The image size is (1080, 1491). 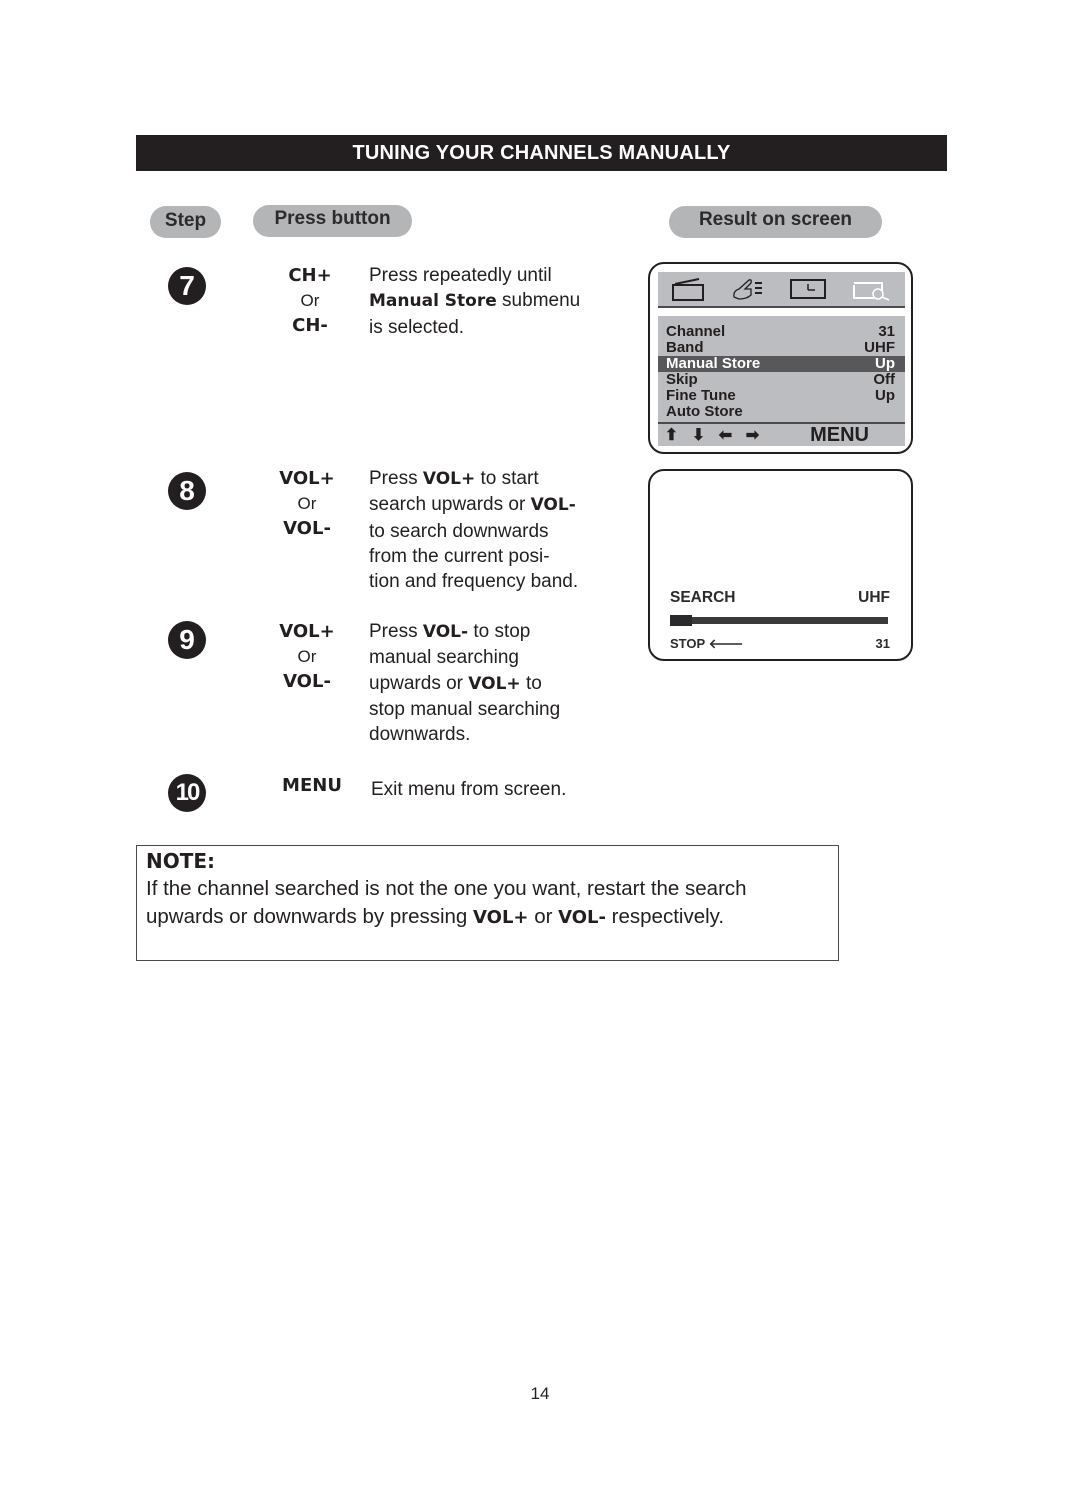 What do you see at coordinates (780, 644) in the screenshot?
I see `stop-row: STOP 🡐 31` at bounding box center [780, 644].